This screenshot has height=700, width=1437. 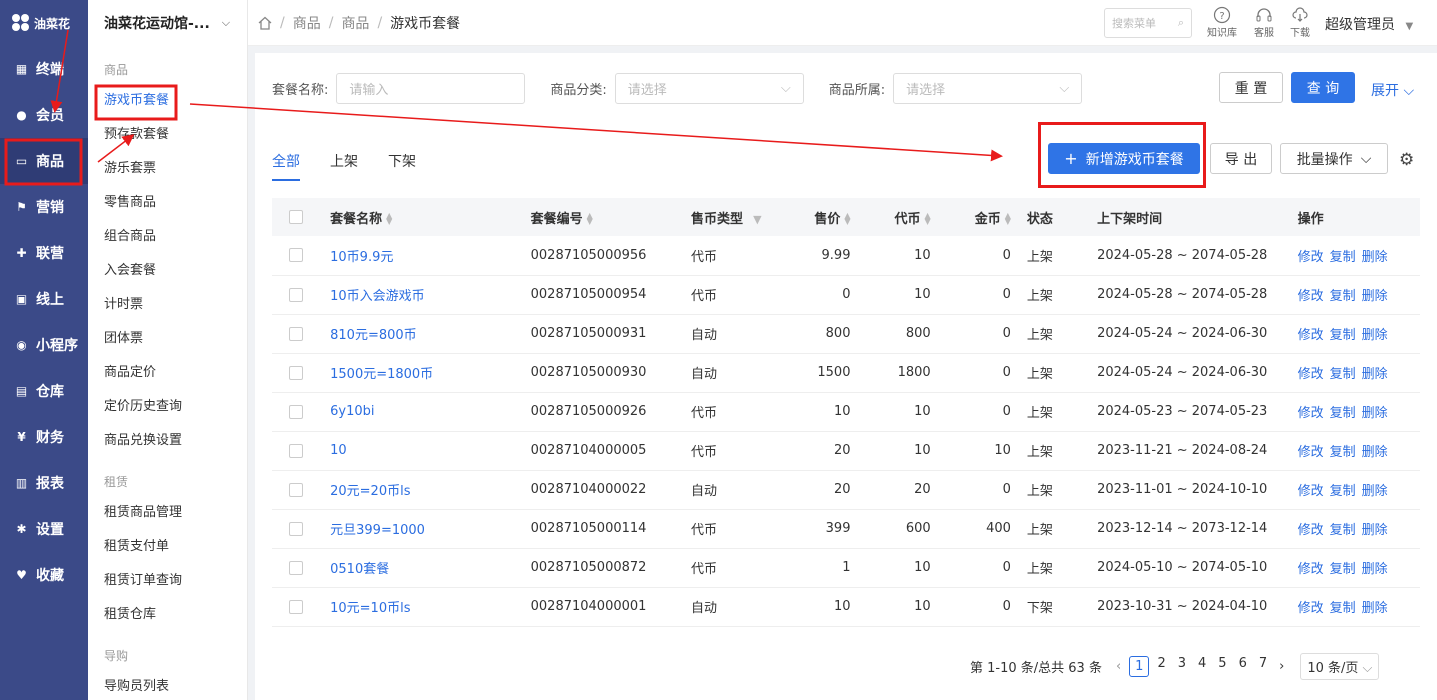 I want to click on submenu-item: 入会套餐, so click(x=167, y=271).